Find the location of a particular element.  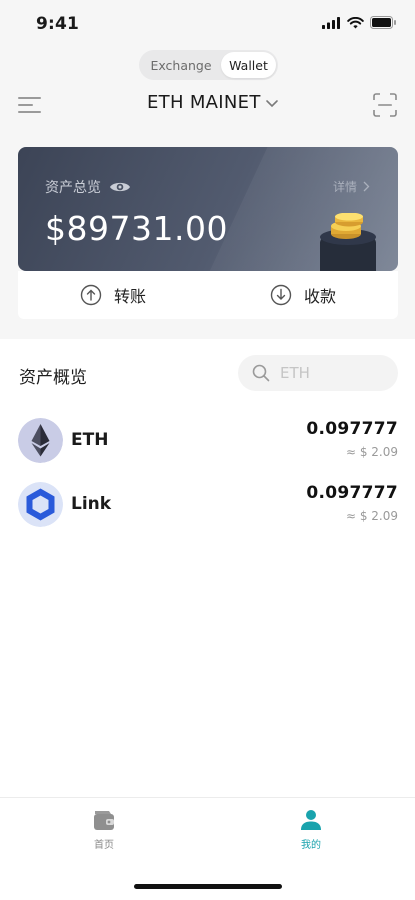

scan-icon is located at coordinates (385, 105).